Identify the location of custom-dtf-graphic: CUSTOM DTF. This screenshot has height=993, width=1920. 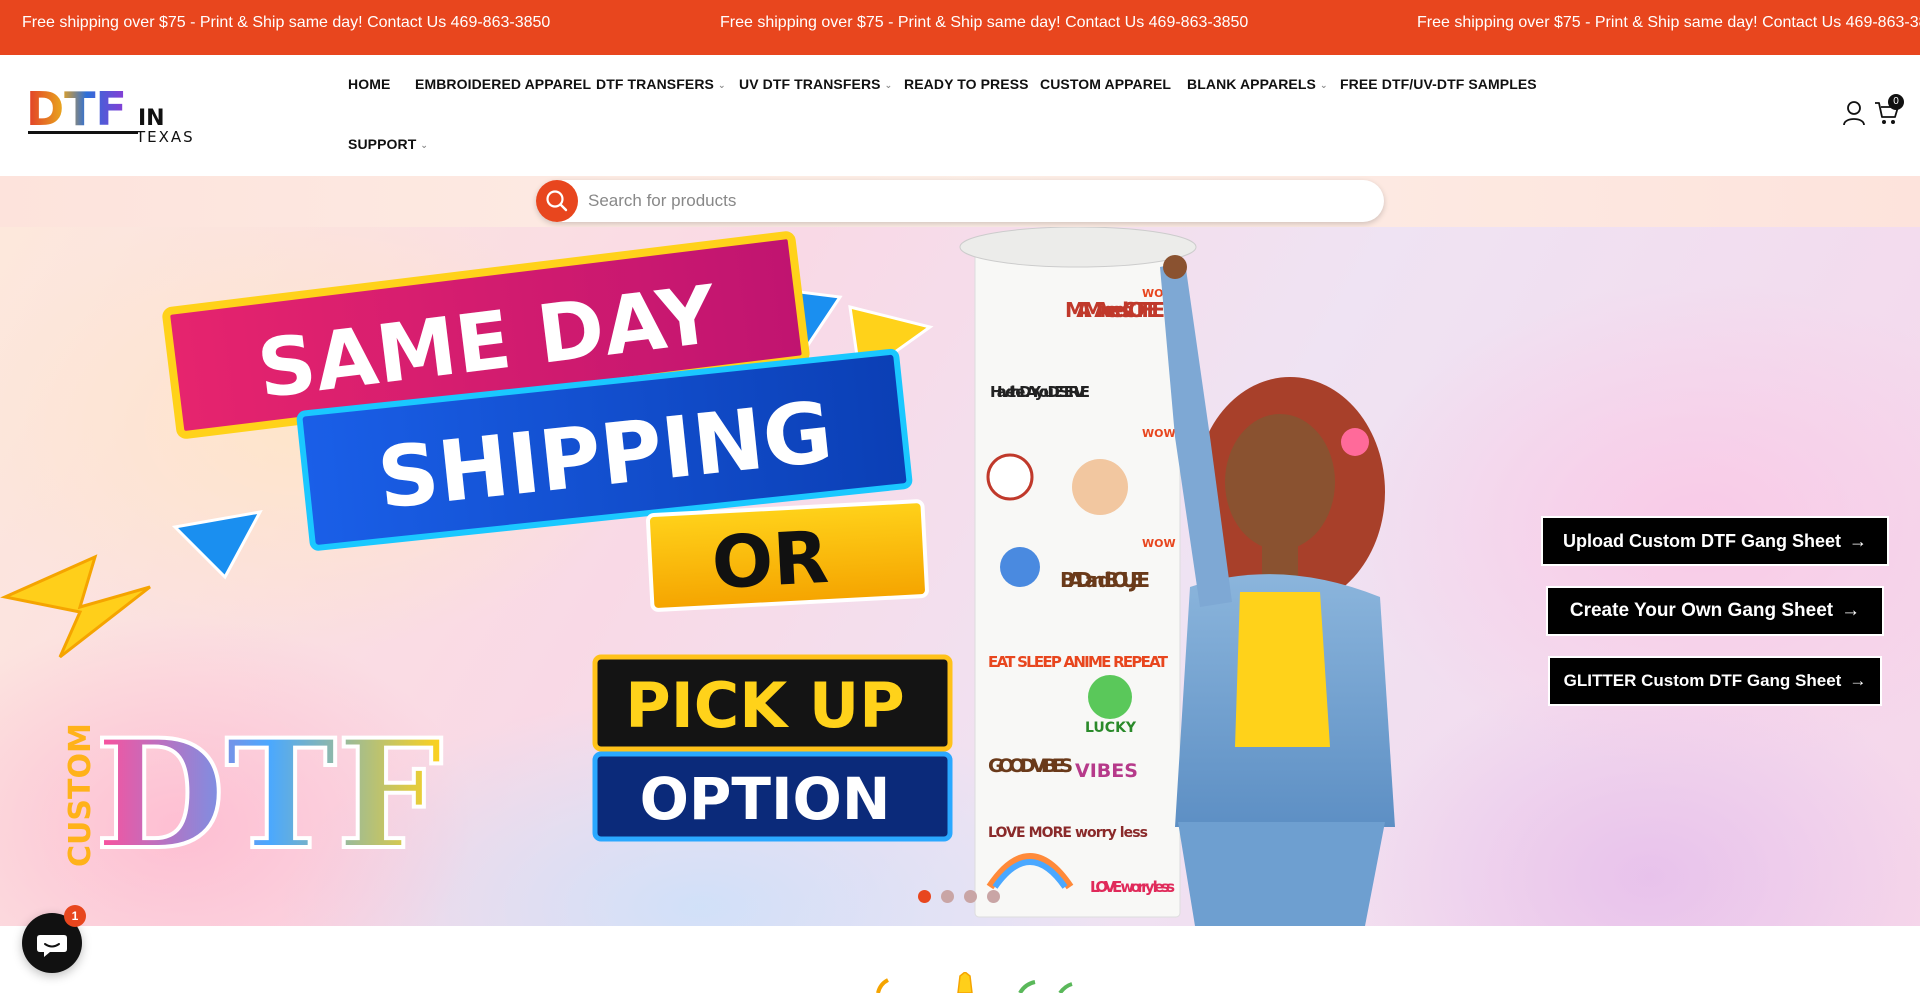
(254, 795).